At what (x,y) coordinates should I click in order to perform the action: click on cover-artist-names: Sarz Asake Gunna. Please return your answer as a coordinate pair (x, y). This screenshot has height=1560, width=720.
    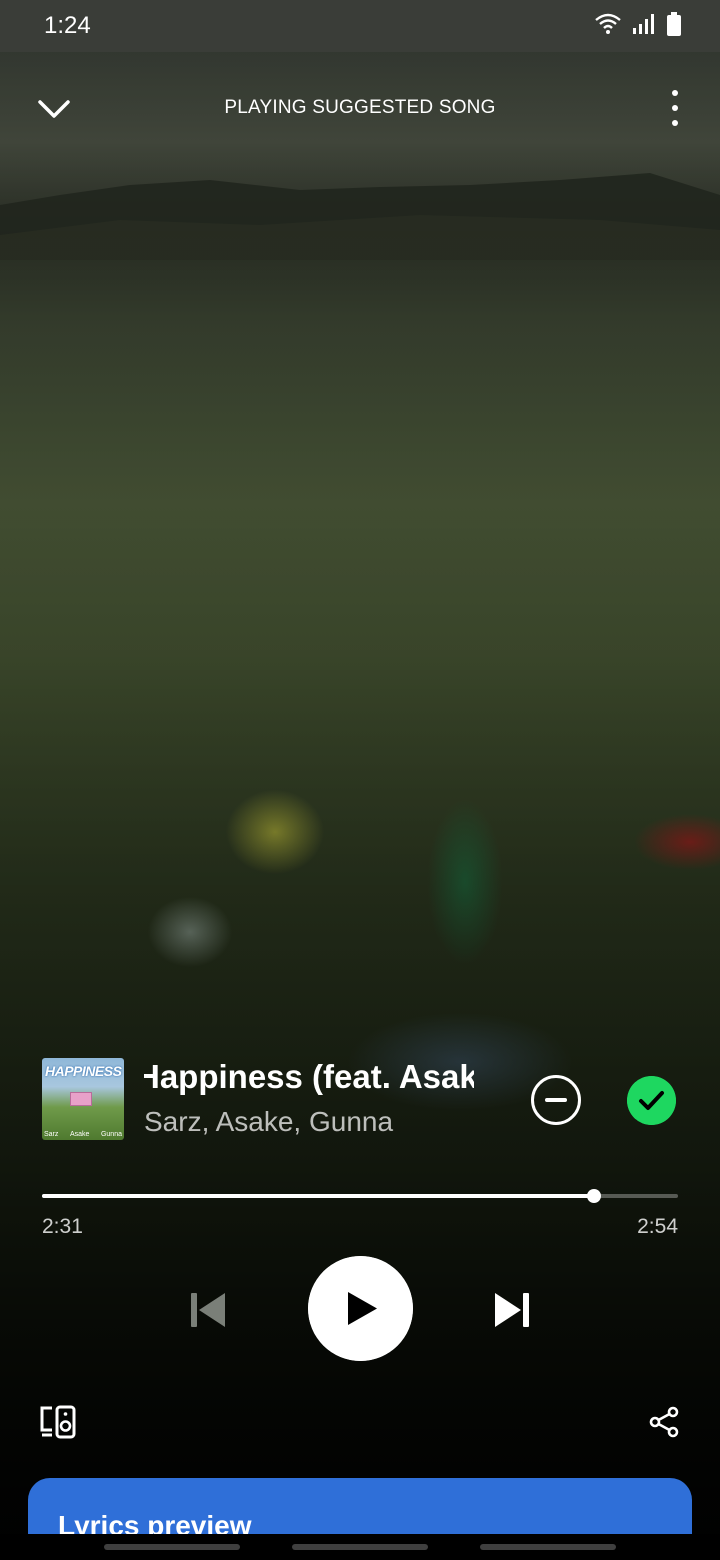
    Looking at the image, I should click on (83, 1134).